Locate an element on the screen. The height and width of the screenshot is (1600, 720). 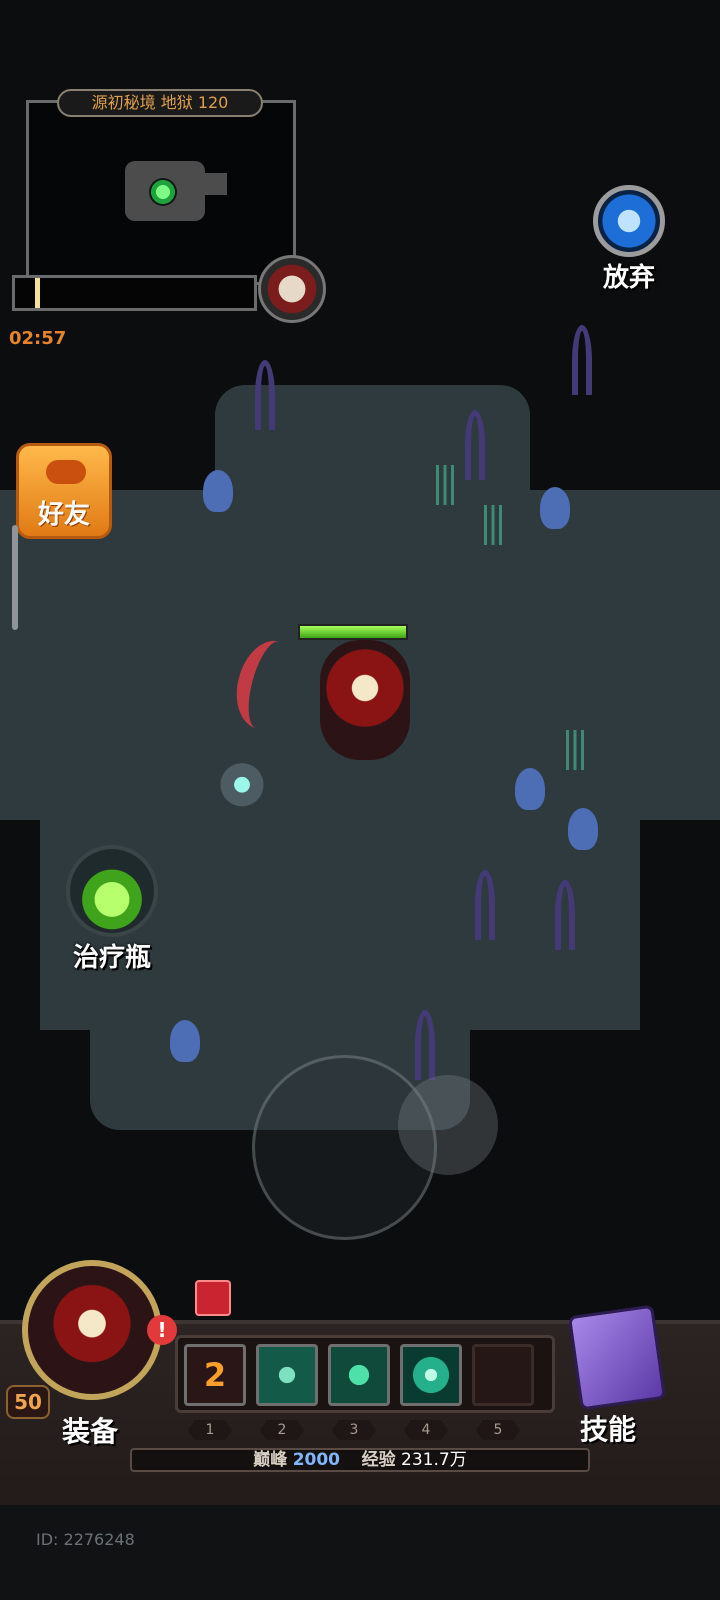
skill-bar: 2 is located at coordinates (365, 1374).